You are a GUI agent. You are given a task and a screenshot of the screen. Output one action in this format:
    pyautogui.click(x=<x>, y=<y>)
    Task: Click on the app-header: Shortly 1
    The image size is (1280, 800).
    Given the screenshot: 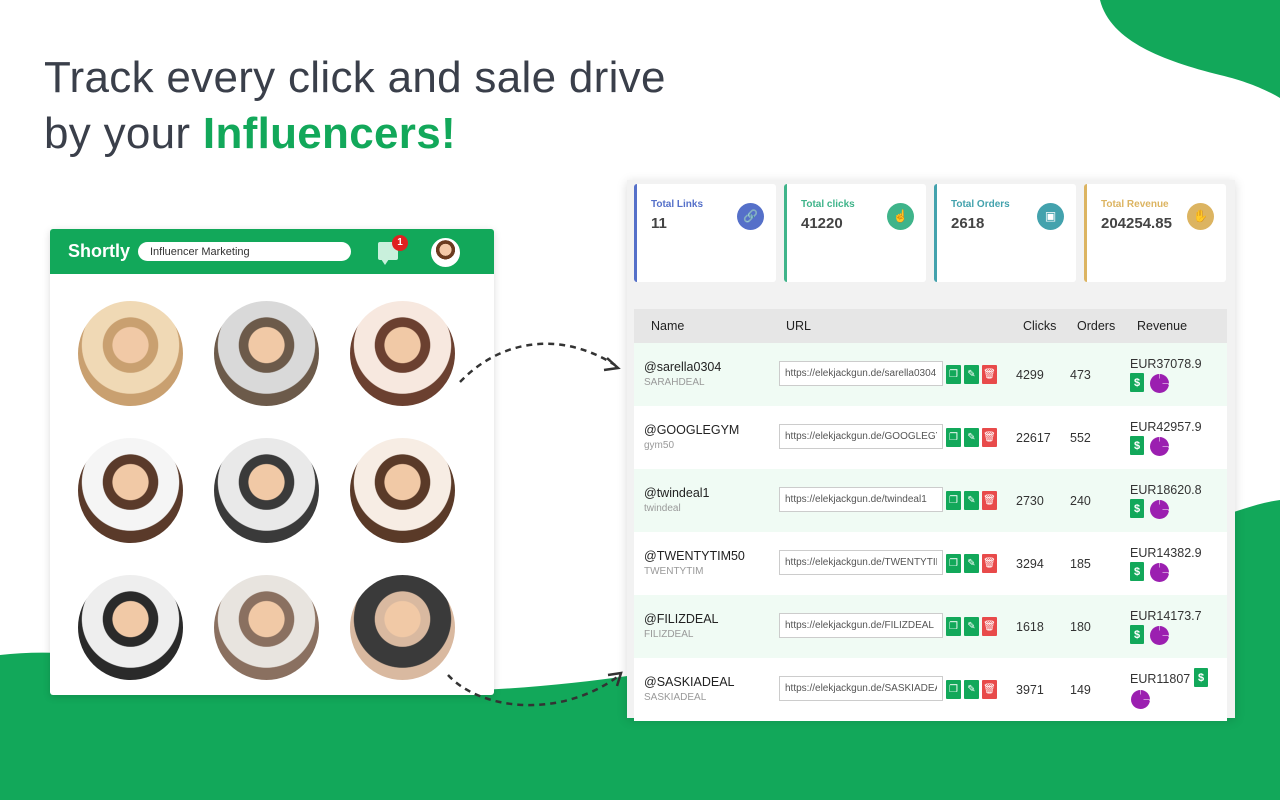 What is the action you would take?
    pyautogui.click(x=272, y=251)
    